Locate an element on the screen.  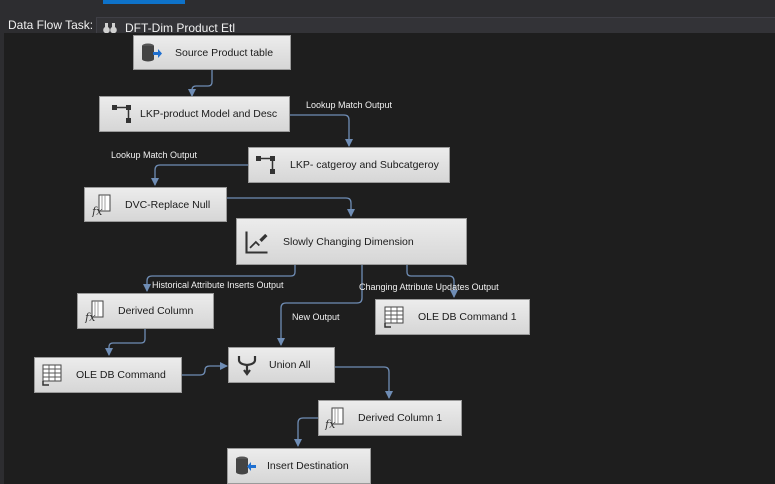
node-slowly-changing-dimension: Slowly Changing Dimension is located at coordinates (351, 241).